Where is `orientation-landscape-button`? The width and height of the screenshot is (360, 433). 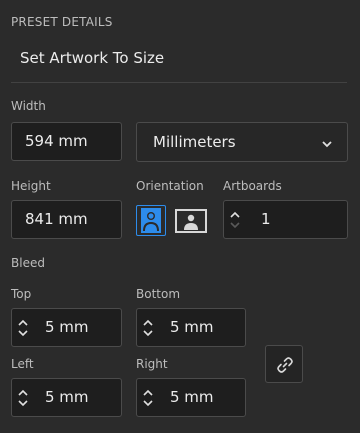 orientation-landscape-button is located at coordinates (191, 220).